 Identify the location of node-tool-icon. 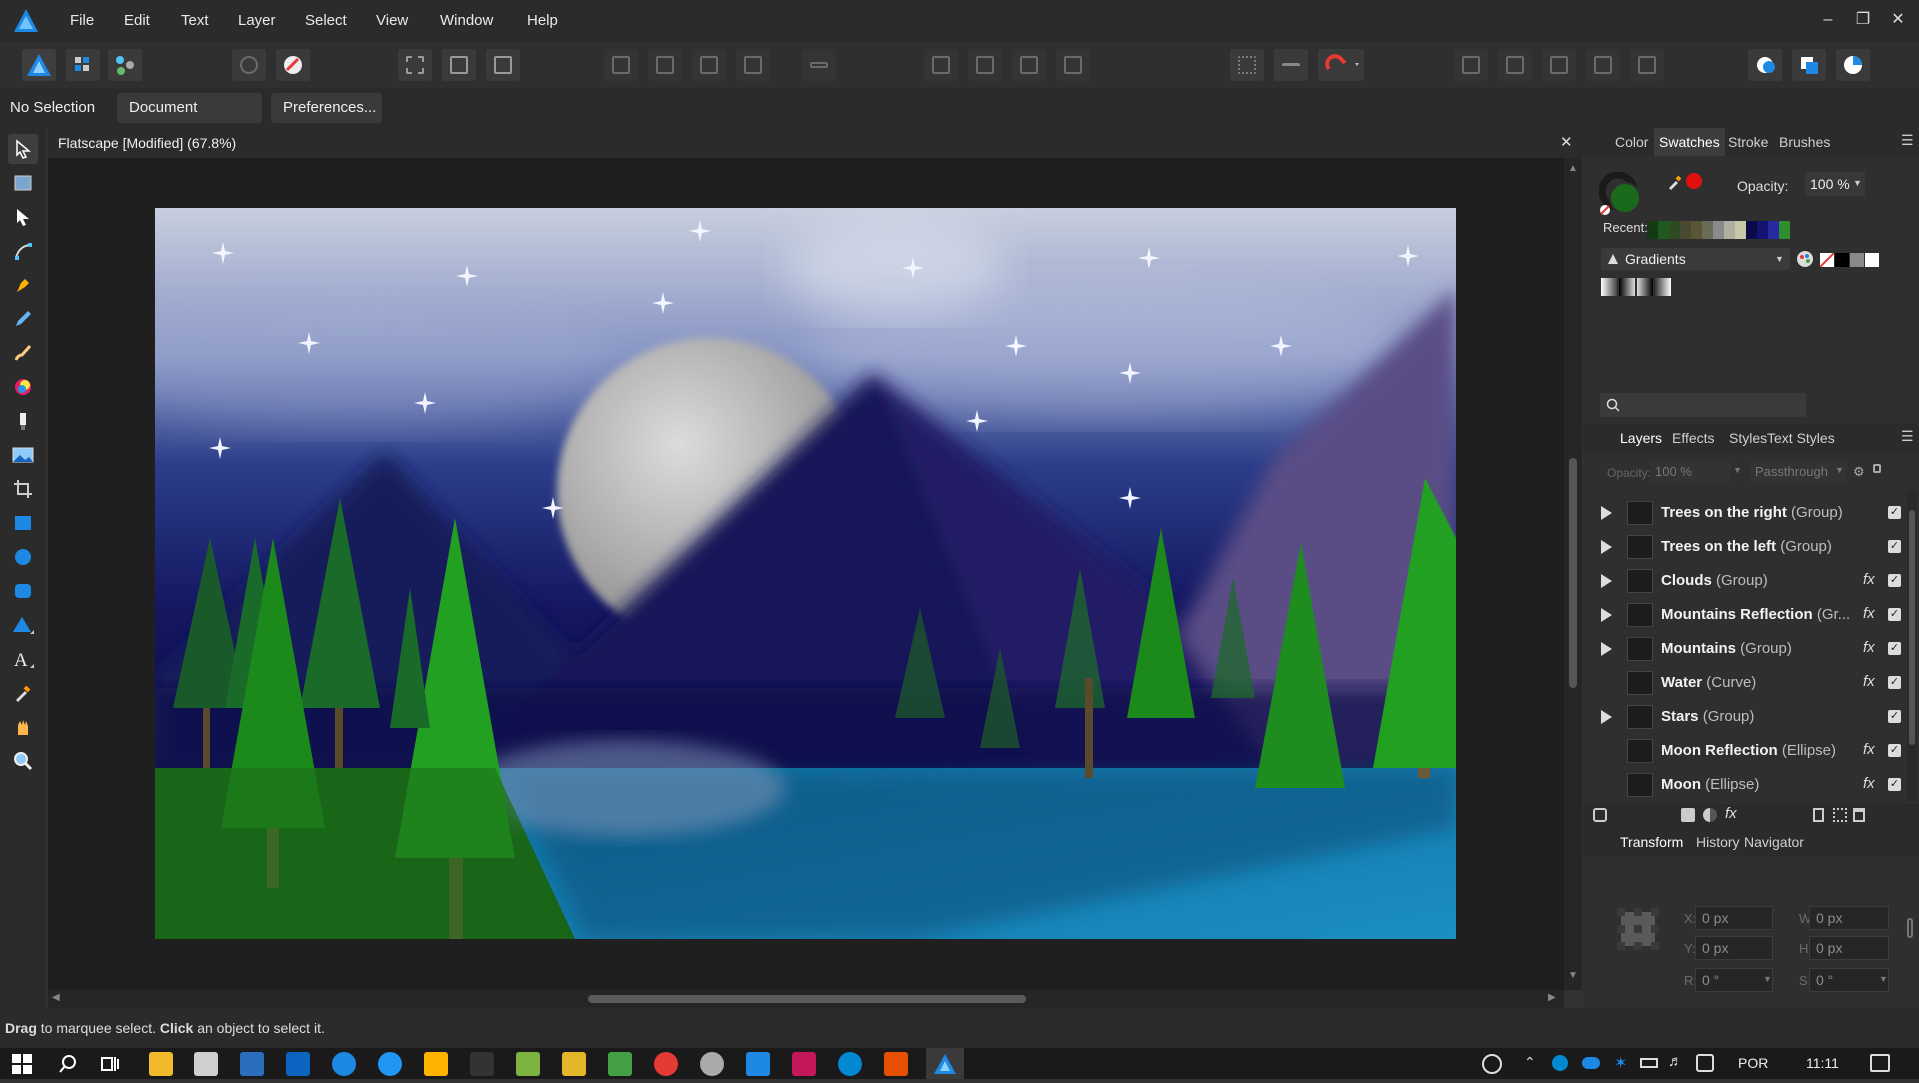
(23, 217).